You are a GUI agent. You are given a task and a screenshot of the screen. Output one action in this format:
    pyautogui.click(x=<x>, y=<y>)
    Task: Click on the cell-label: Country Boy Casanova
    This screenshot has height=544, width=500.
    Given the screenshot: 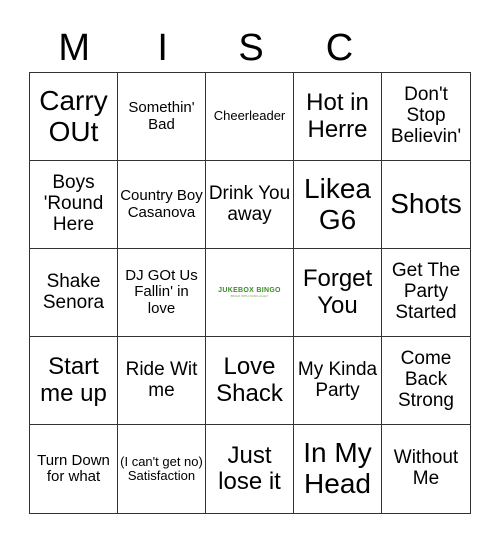 What is the action you would take?
    pyautogui.click(x=161, y=204)
    